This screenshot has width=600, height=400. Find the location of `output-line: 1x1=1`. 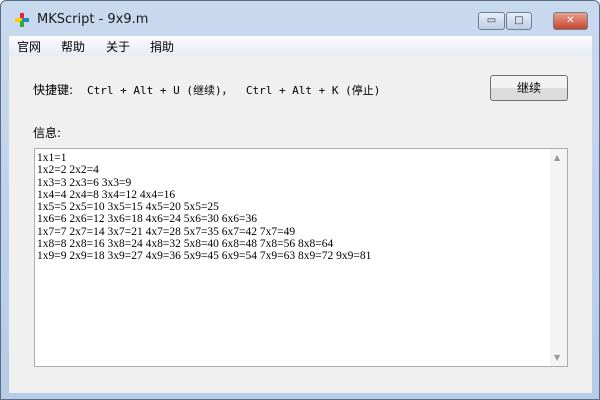

output-line: 1x1=1 is located at coordinates (52, 158).